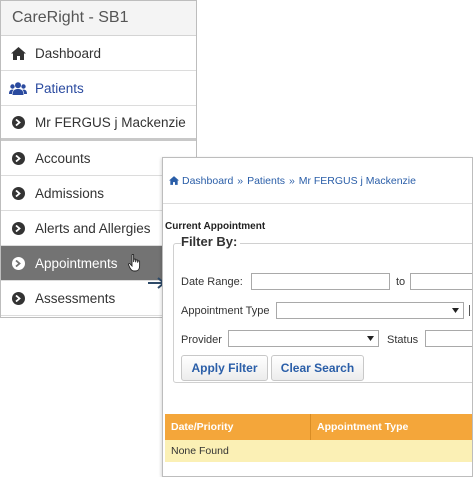  What do you see at coordinates (225, 311) in the screenshot?
I see `appointment-type-label: Appointment Type` at bounding box center [225, 311].